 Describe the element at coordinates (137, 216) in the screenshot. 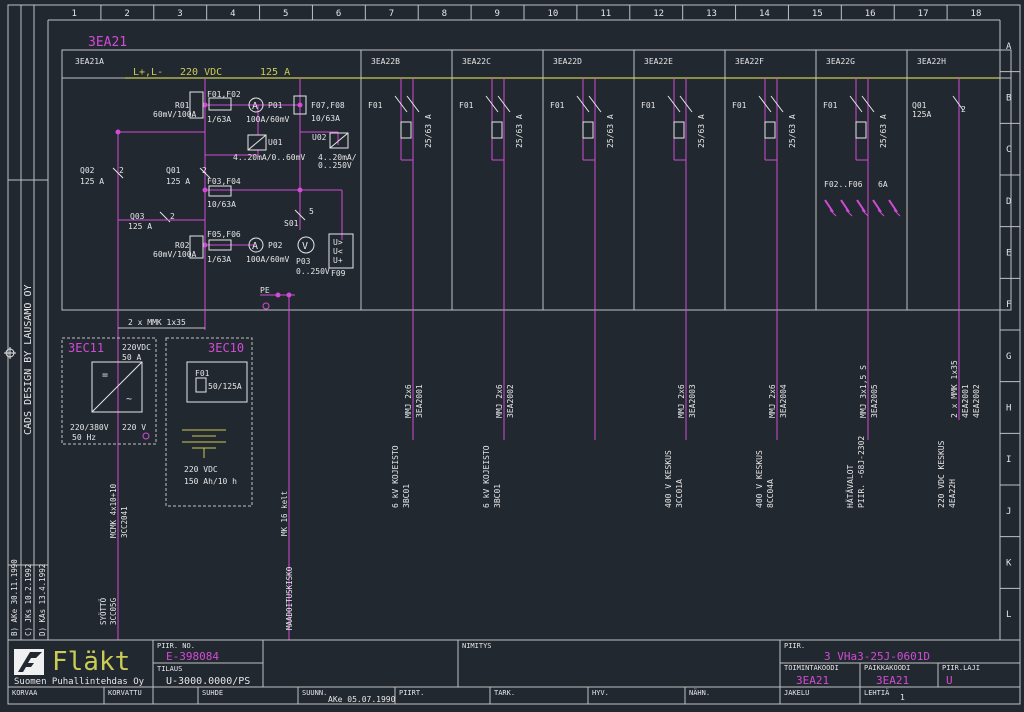

I see `q03-label: Q03` at that location.